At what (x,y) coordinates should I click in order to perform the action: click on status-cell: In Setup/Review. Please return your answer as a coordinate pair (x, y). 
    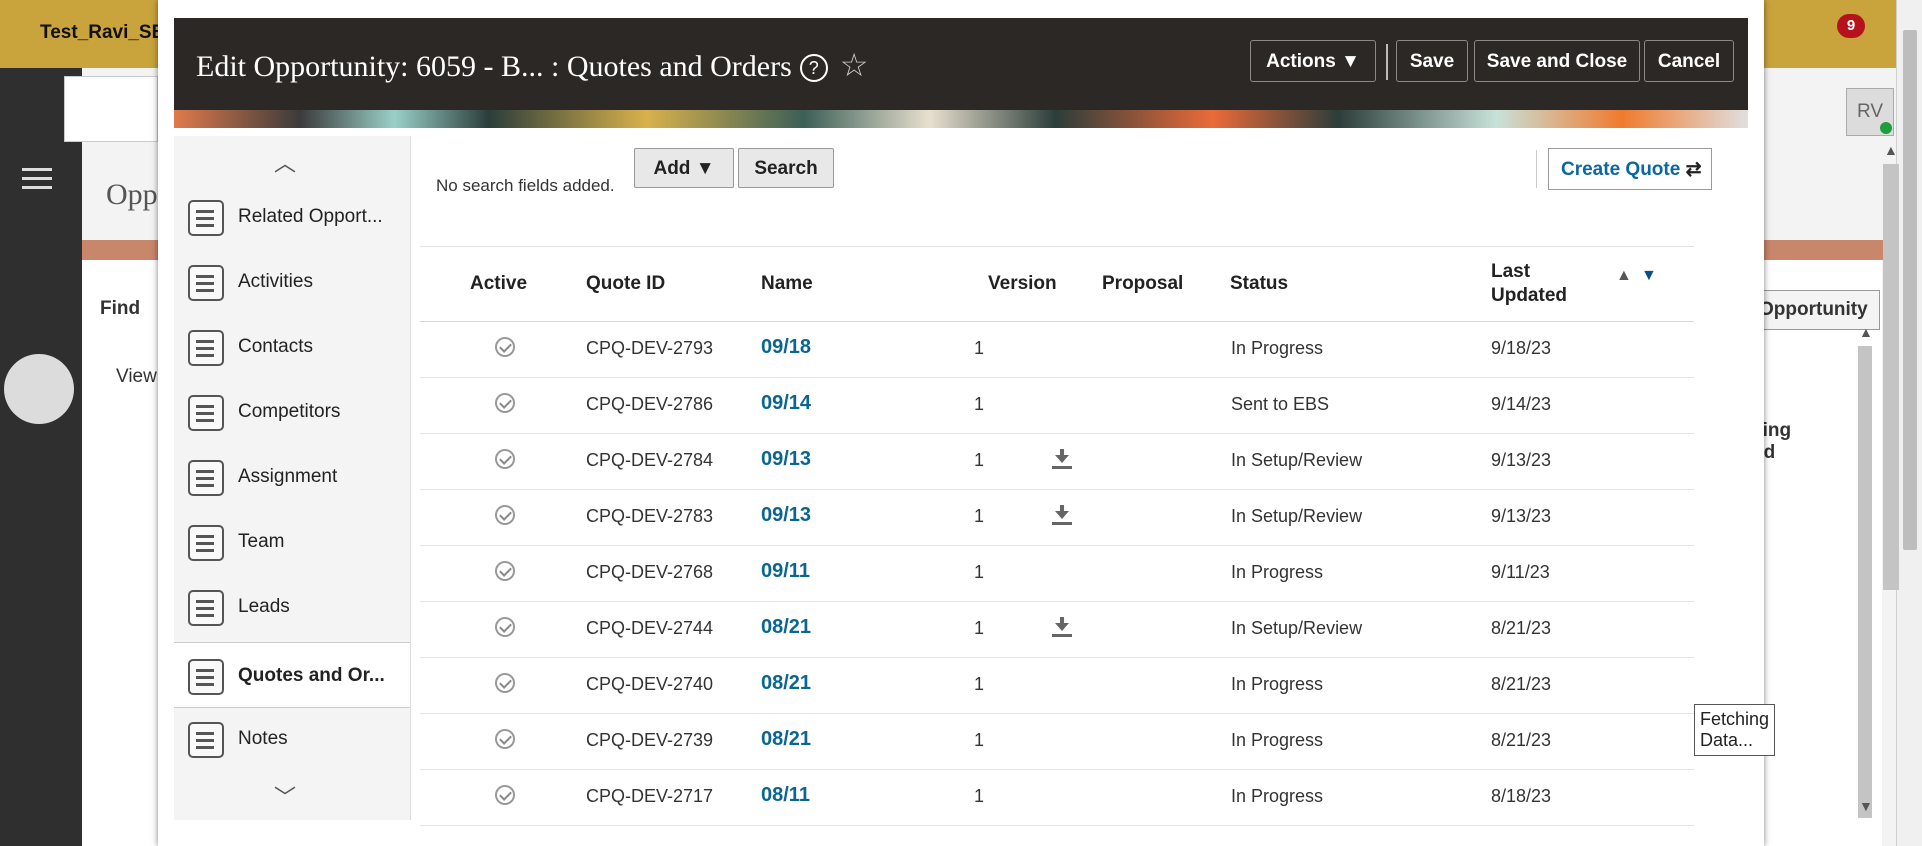
    Looking at the image, I should click on (1297, 516).